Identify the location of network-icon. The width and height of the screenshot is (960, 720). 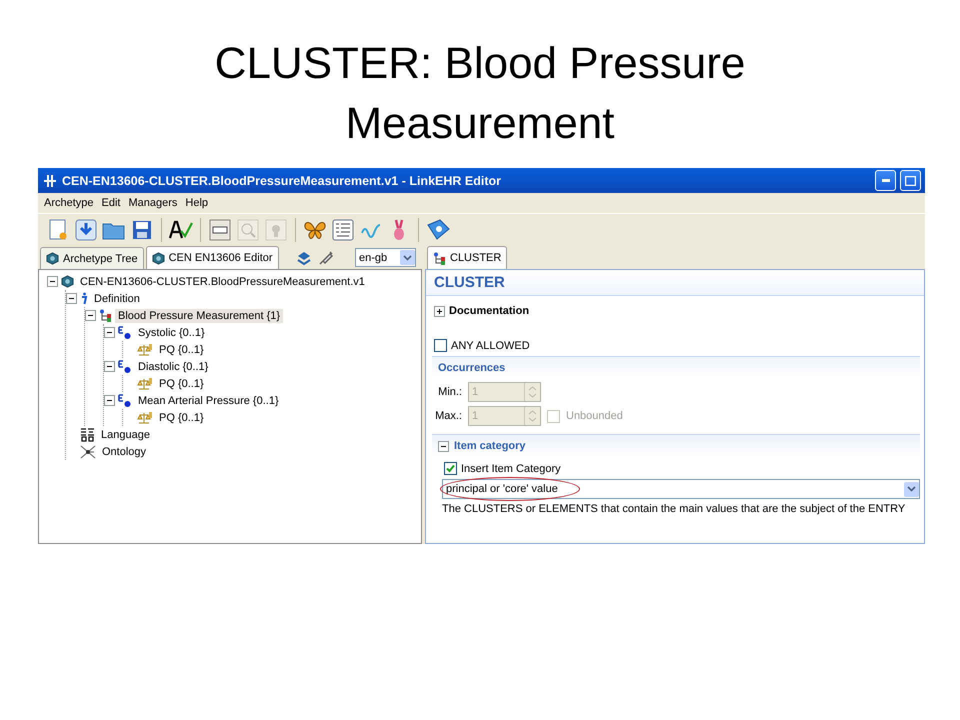
(88, 451).